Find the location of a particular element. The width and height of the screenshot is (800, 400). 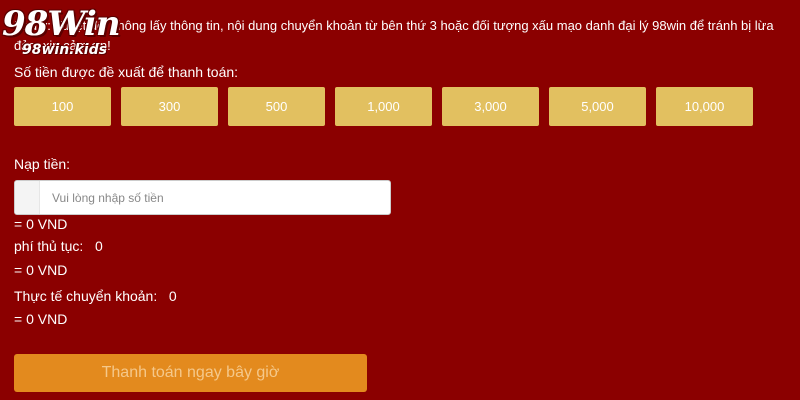

fee-label: phí thủ tục: is located at coordinates (49, 246).